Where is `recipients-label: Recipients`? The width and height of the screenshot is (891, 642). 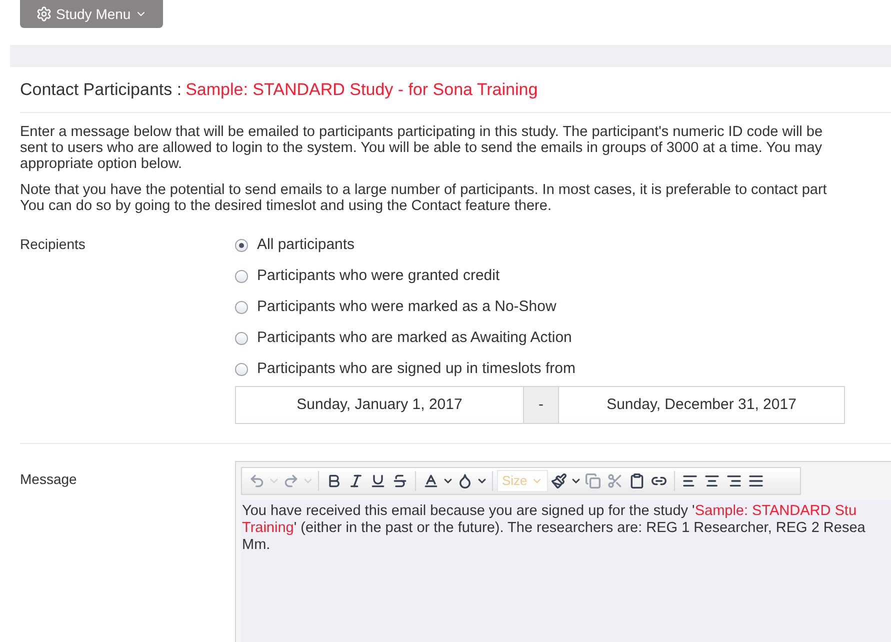
recipients-label: Recipients is located at coordinates (53, 244).